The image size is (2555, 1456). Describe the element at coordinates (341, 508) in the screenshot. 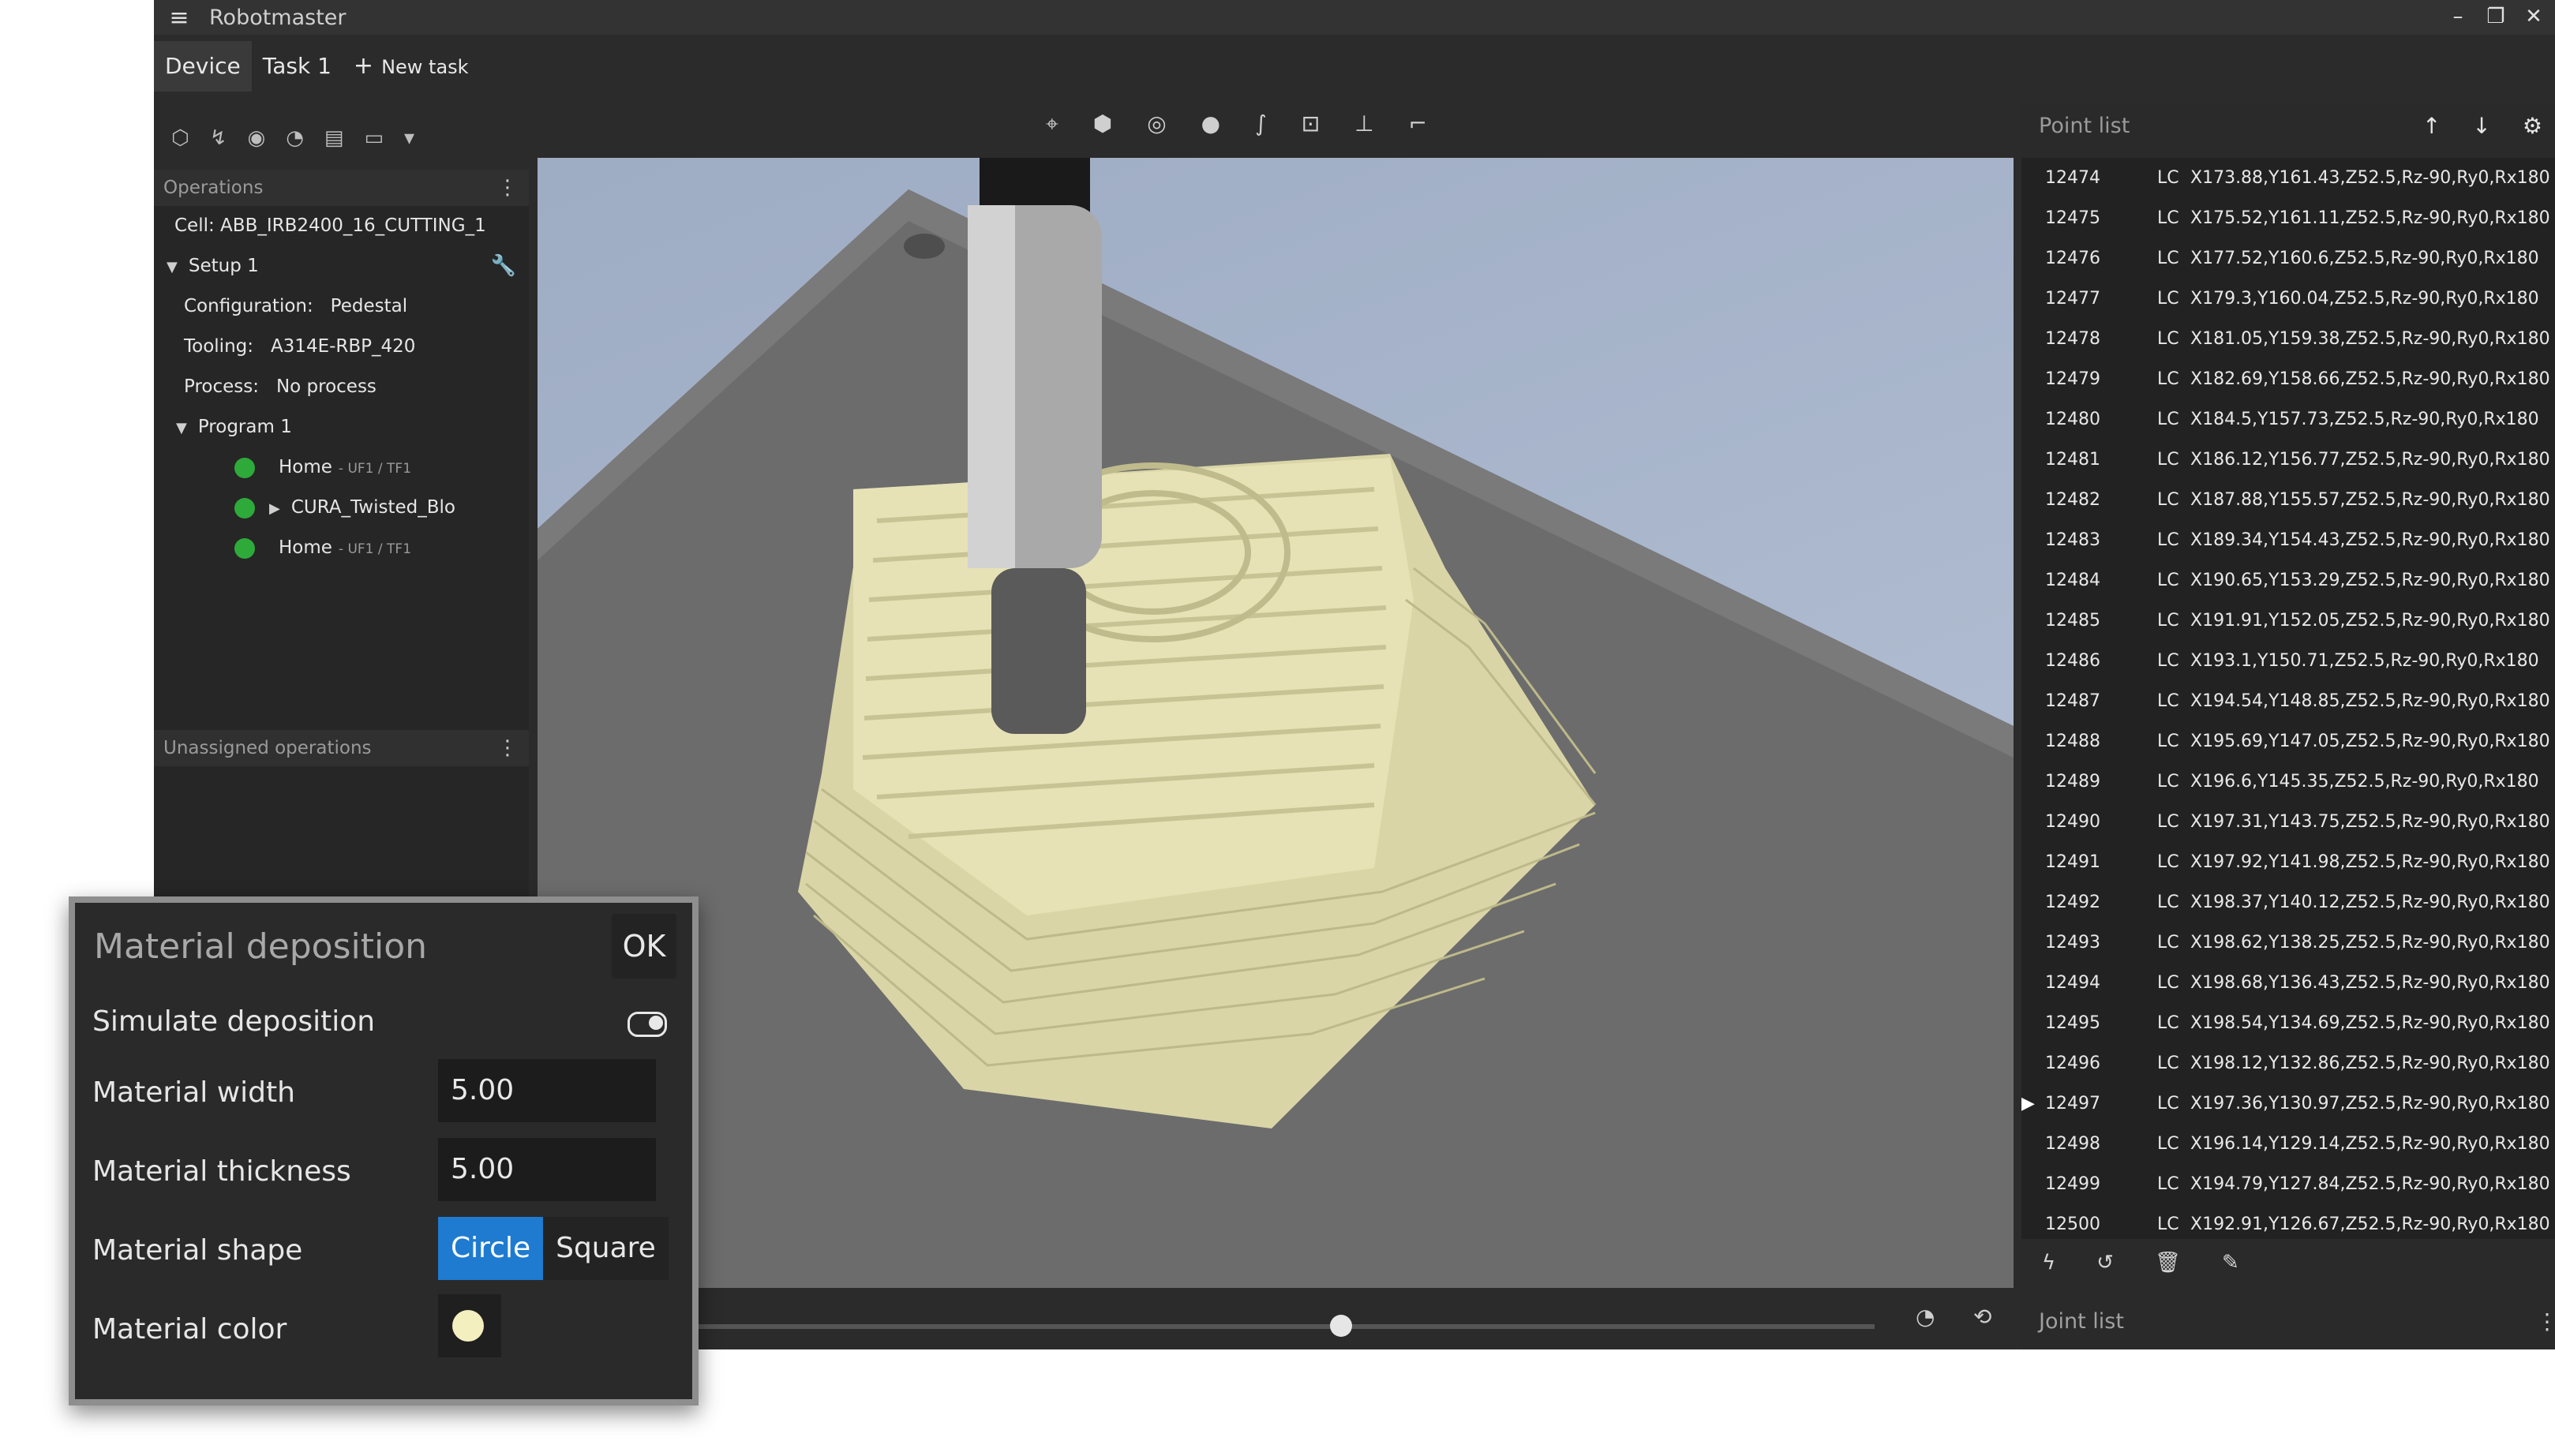

I see `operation-item-cura: ▶ CURA_Twisted_Blo` at that location.